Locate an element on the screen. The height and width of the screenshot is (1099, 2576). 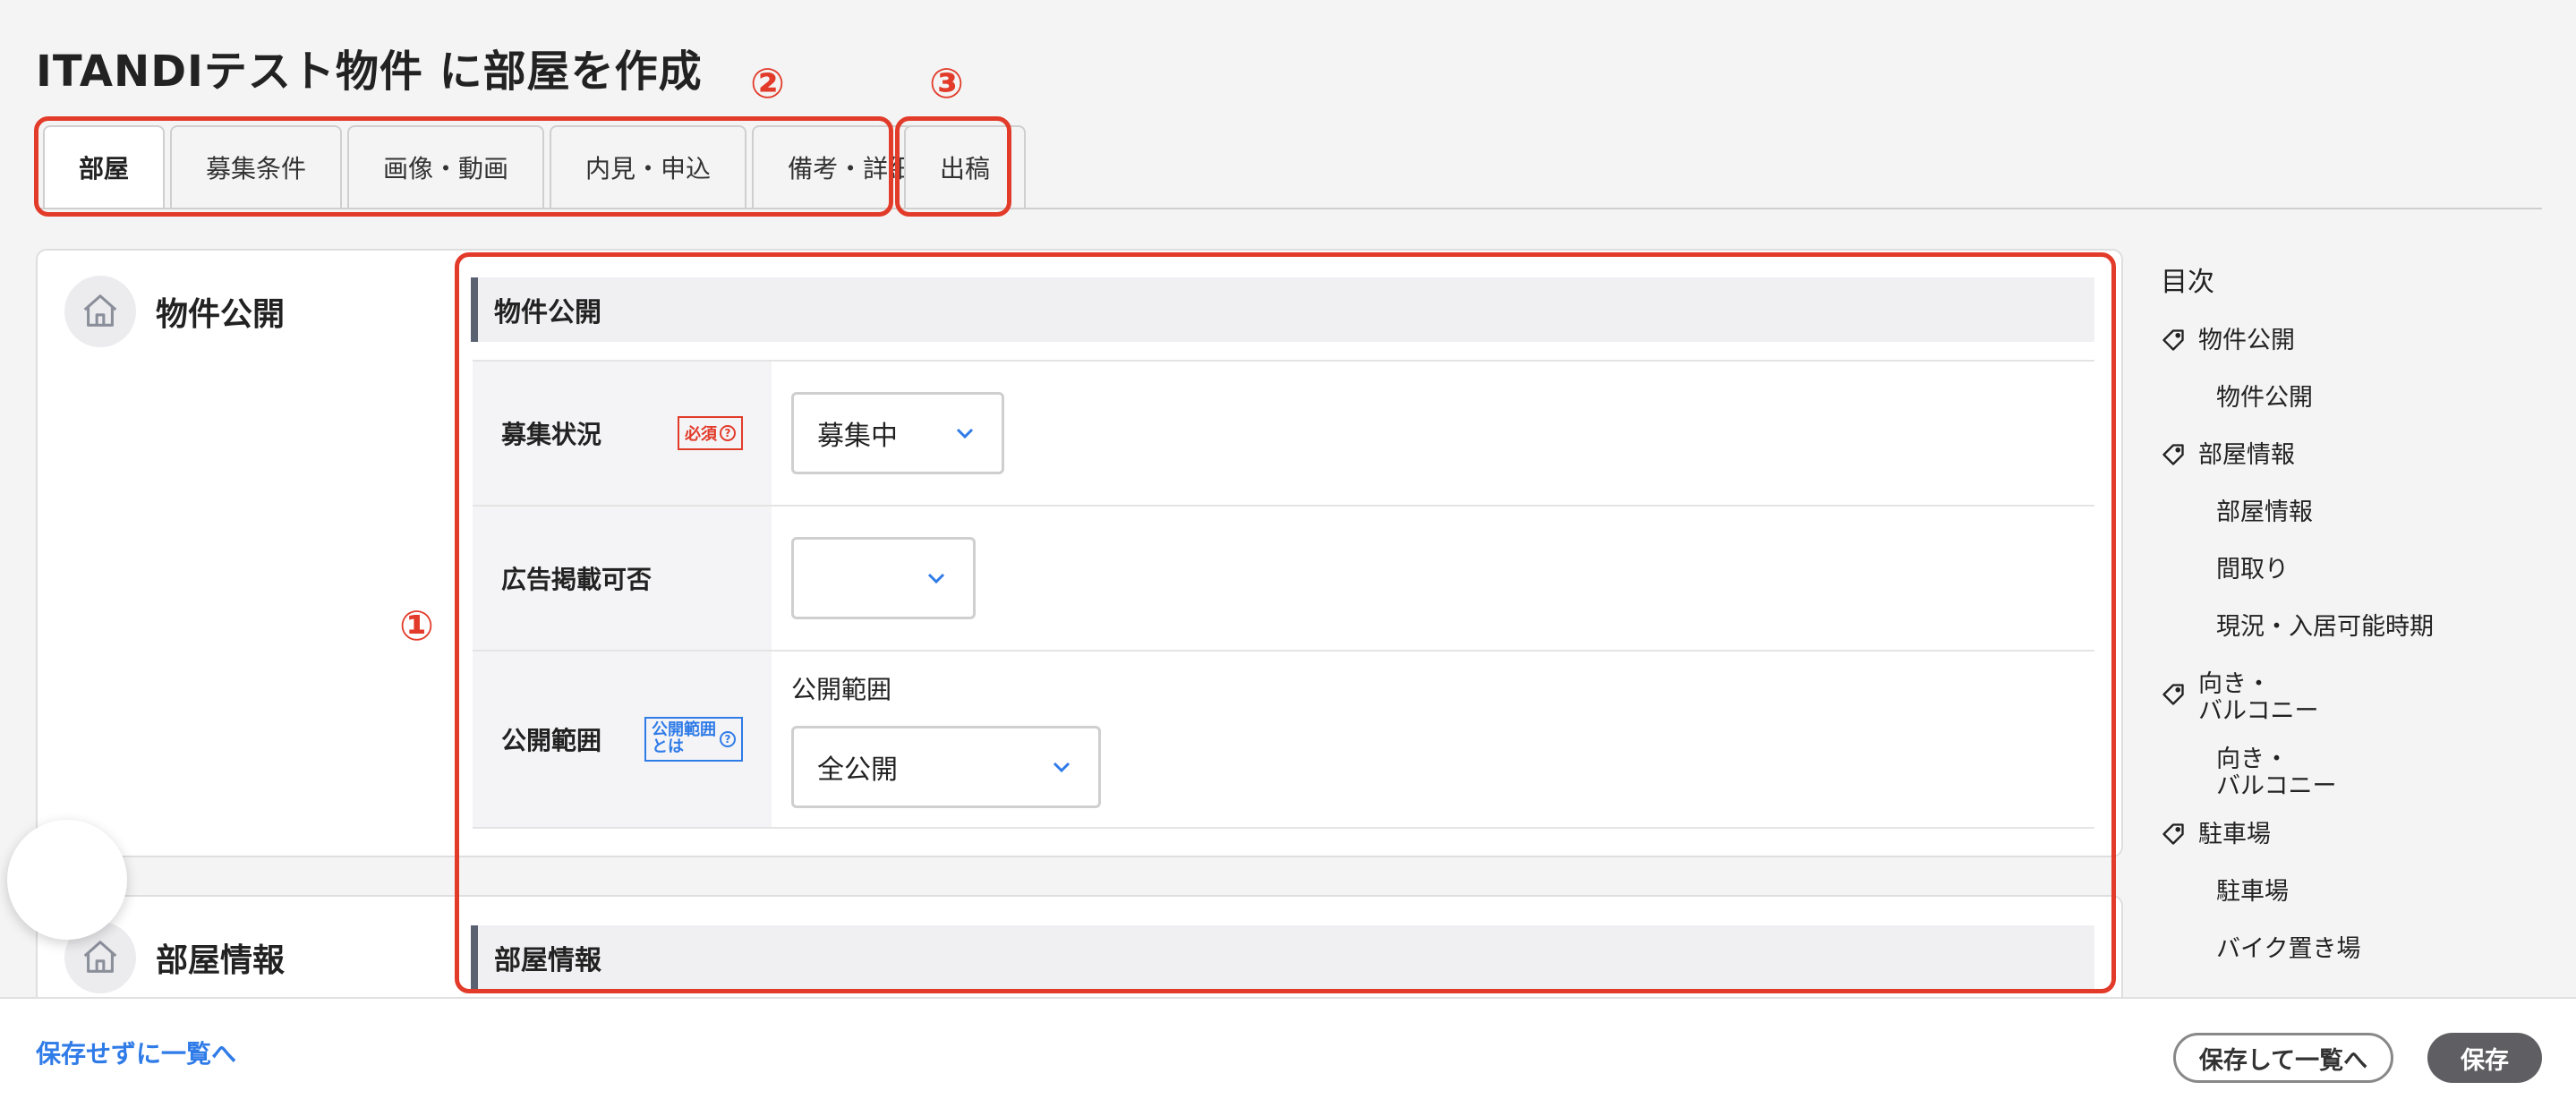
visibility-scope-value: 全公開 is located at coordinates (857, 770).